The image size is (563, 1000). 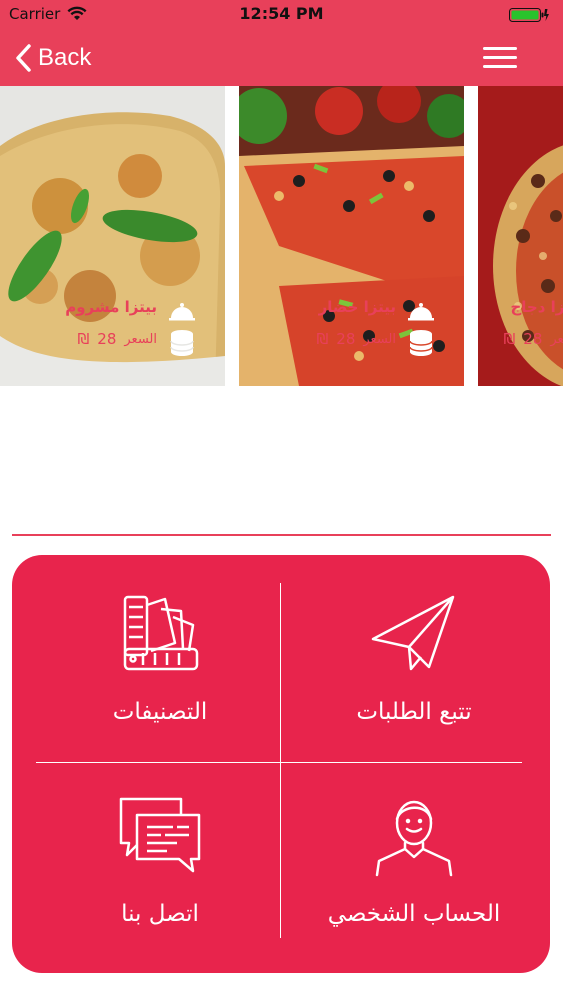 I want to click on back-label: Back, so click(x=65, y=57).